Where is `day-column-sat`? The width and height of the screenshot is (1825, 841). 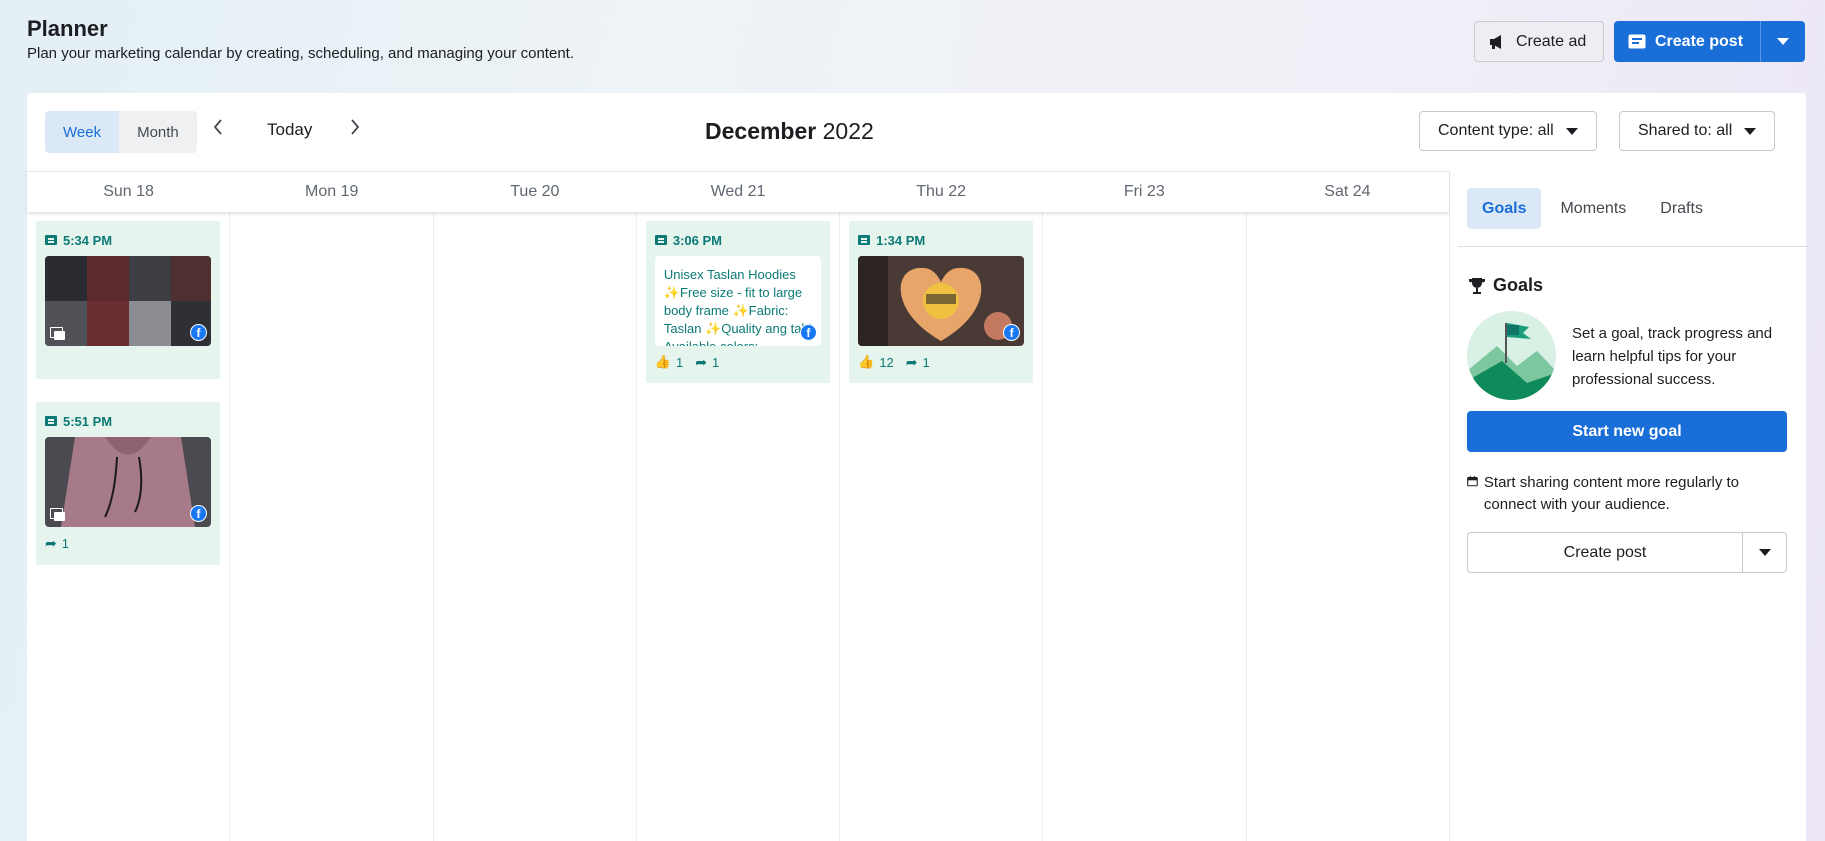 day-column-sat is located at coordinates (1348, 526).